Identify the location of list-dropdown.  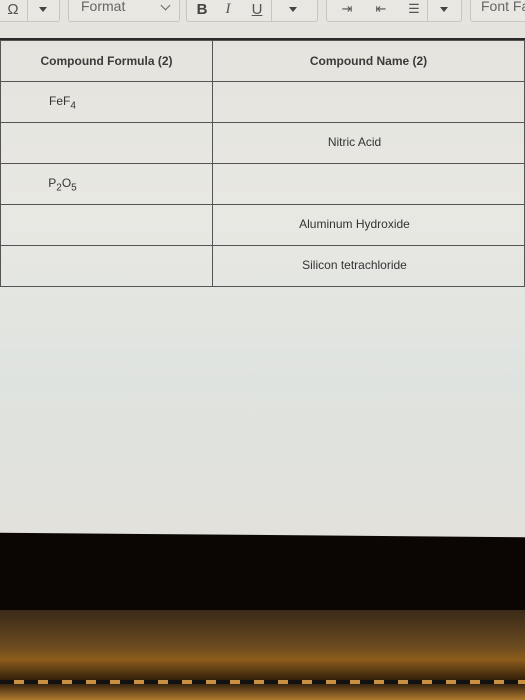
(444, 10).